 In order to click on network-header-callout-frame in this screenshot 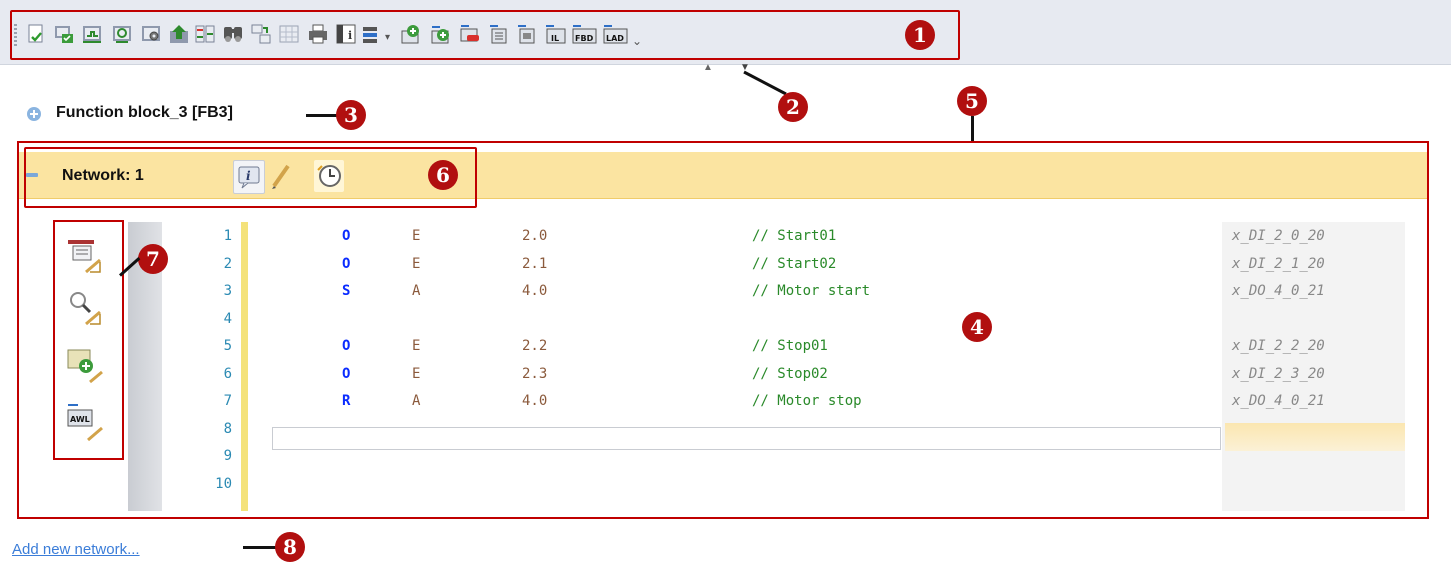, I will do `click(250, 177)`.